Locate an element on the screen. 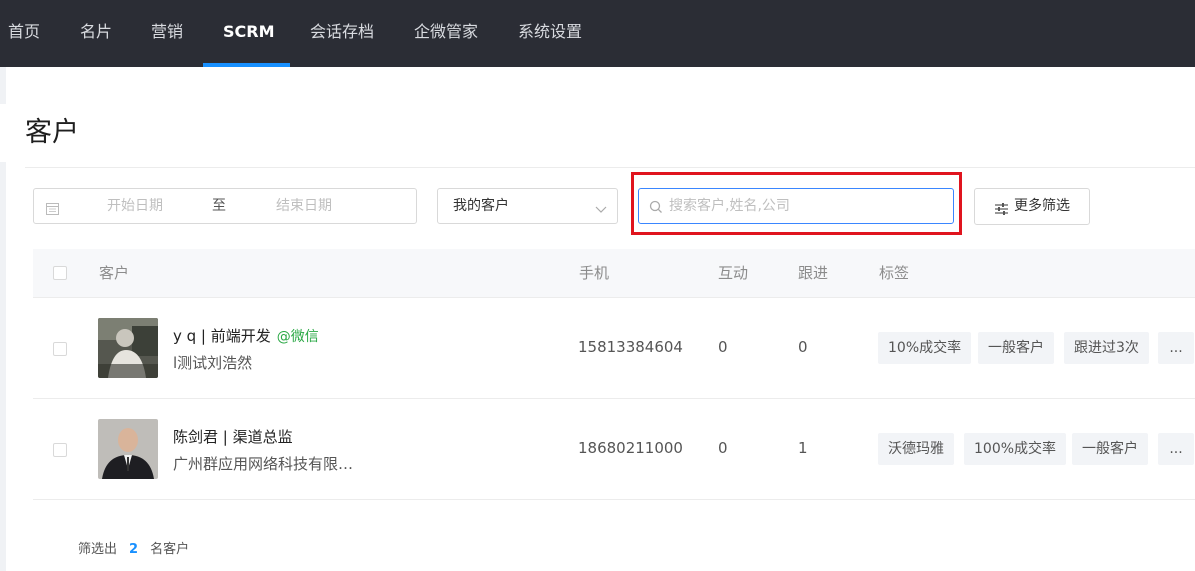  search-icon is located at coordinates (656, 208).